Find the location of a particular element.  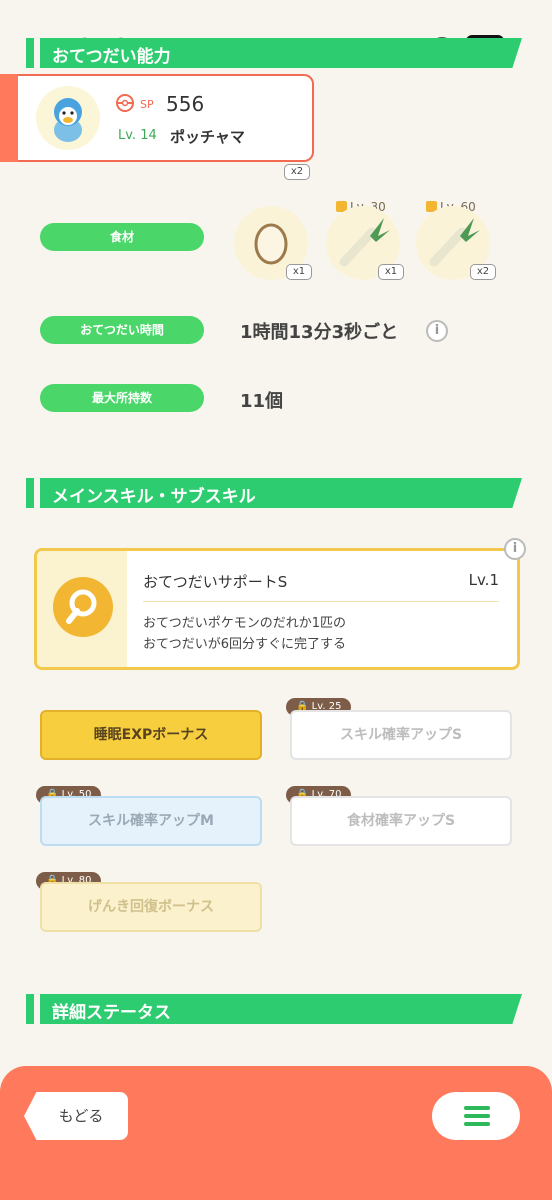

main-skill-description: おてつだいポケモンのだれか1匹の おてつだいが6回分すぐに完了する is located at coordinates (245, 634).